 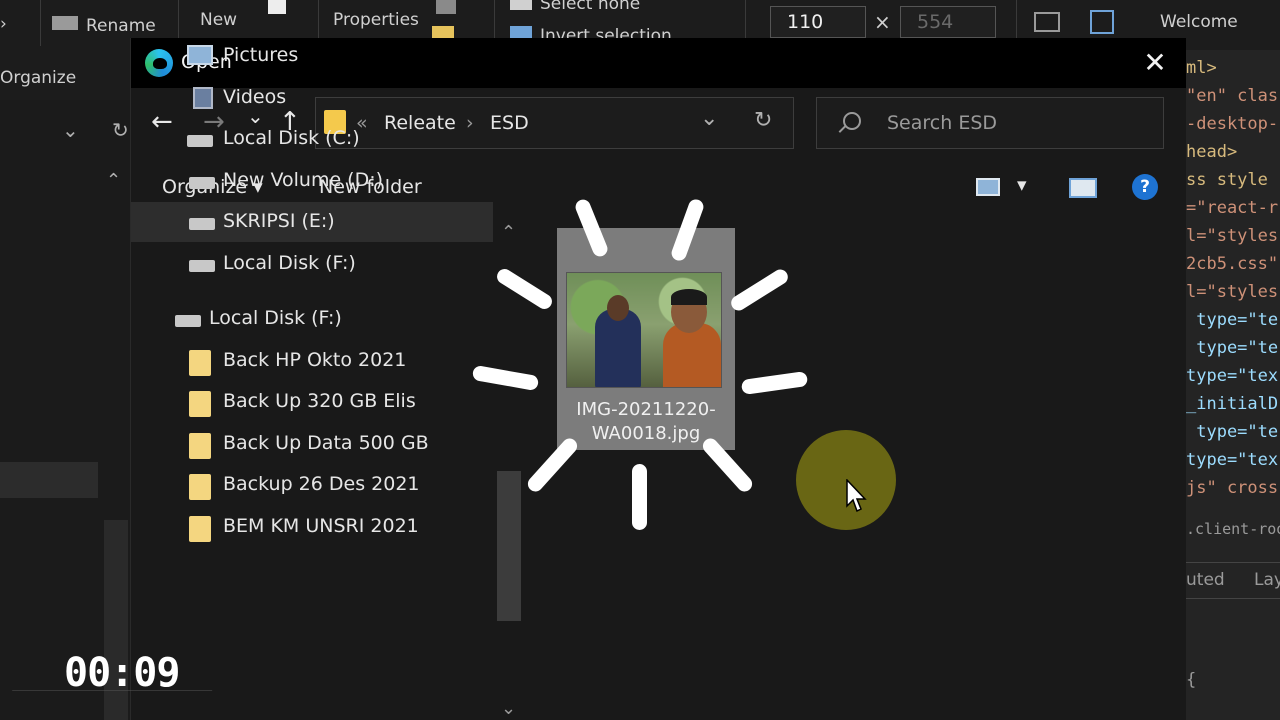 What do you see at coordinates (1232, 208) in the screenshot?
I see `code-line: ="react-r` at bounding box center [1232, 208].